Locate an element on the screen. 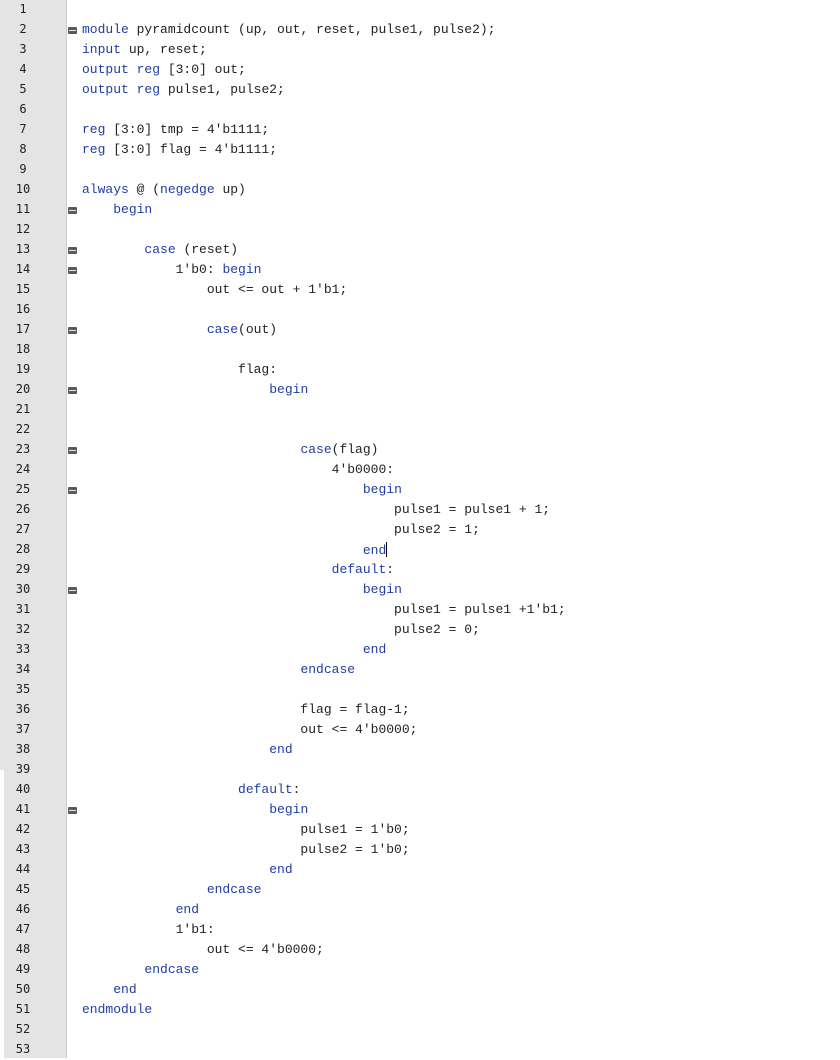  code-line: 17 case(out) is located at coordinates (420, 330).